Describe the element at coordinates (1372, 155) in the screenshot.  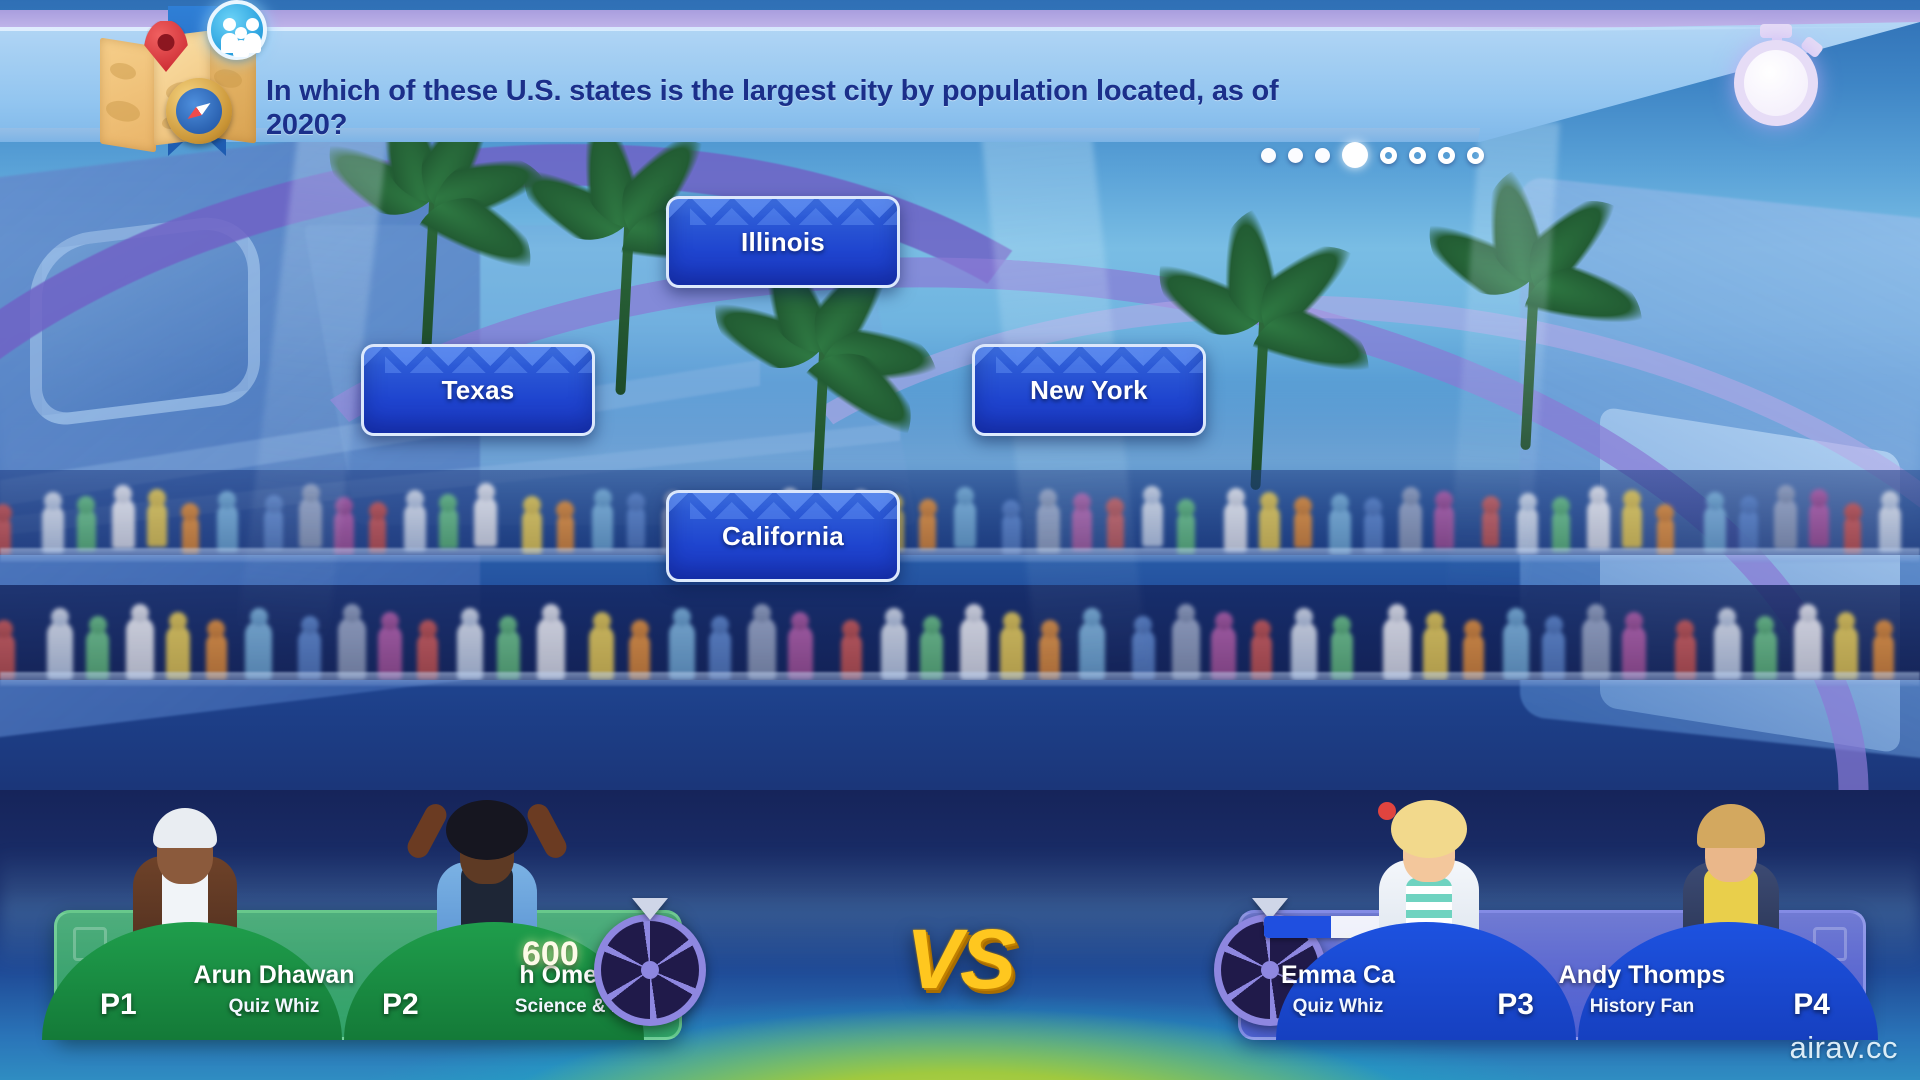
I see `question-progress-dots` at that location.